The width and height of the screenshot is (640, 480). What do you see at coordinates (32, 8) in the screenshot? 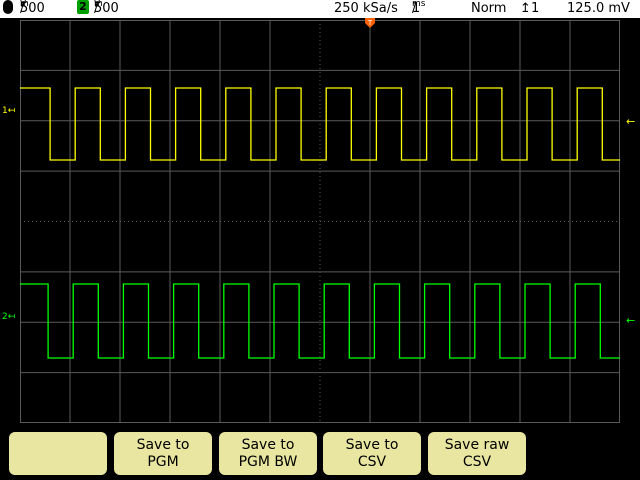
I see `ch1-scale: 500 m V /` at bounding box center [32, 8].